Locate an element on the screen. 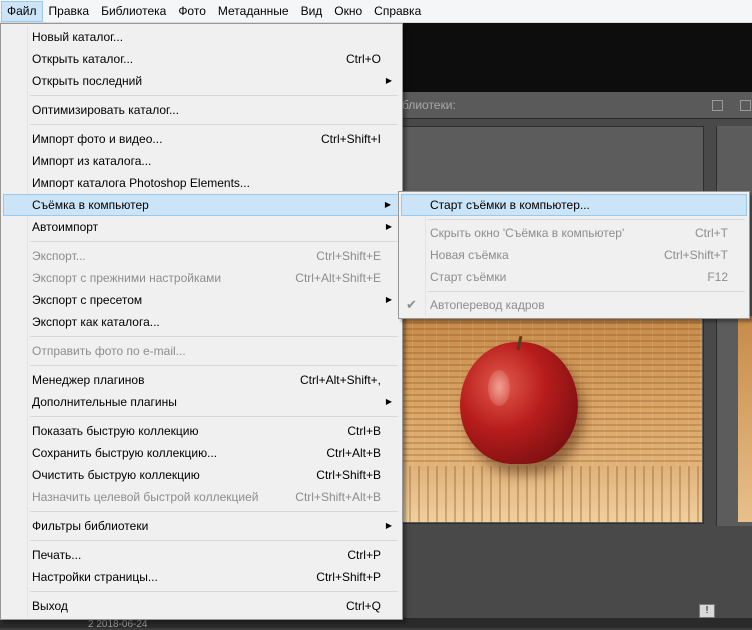  menu-item-tethered-capture: Съёмка в компьютер ▶ is located at coordinates (201, 205).